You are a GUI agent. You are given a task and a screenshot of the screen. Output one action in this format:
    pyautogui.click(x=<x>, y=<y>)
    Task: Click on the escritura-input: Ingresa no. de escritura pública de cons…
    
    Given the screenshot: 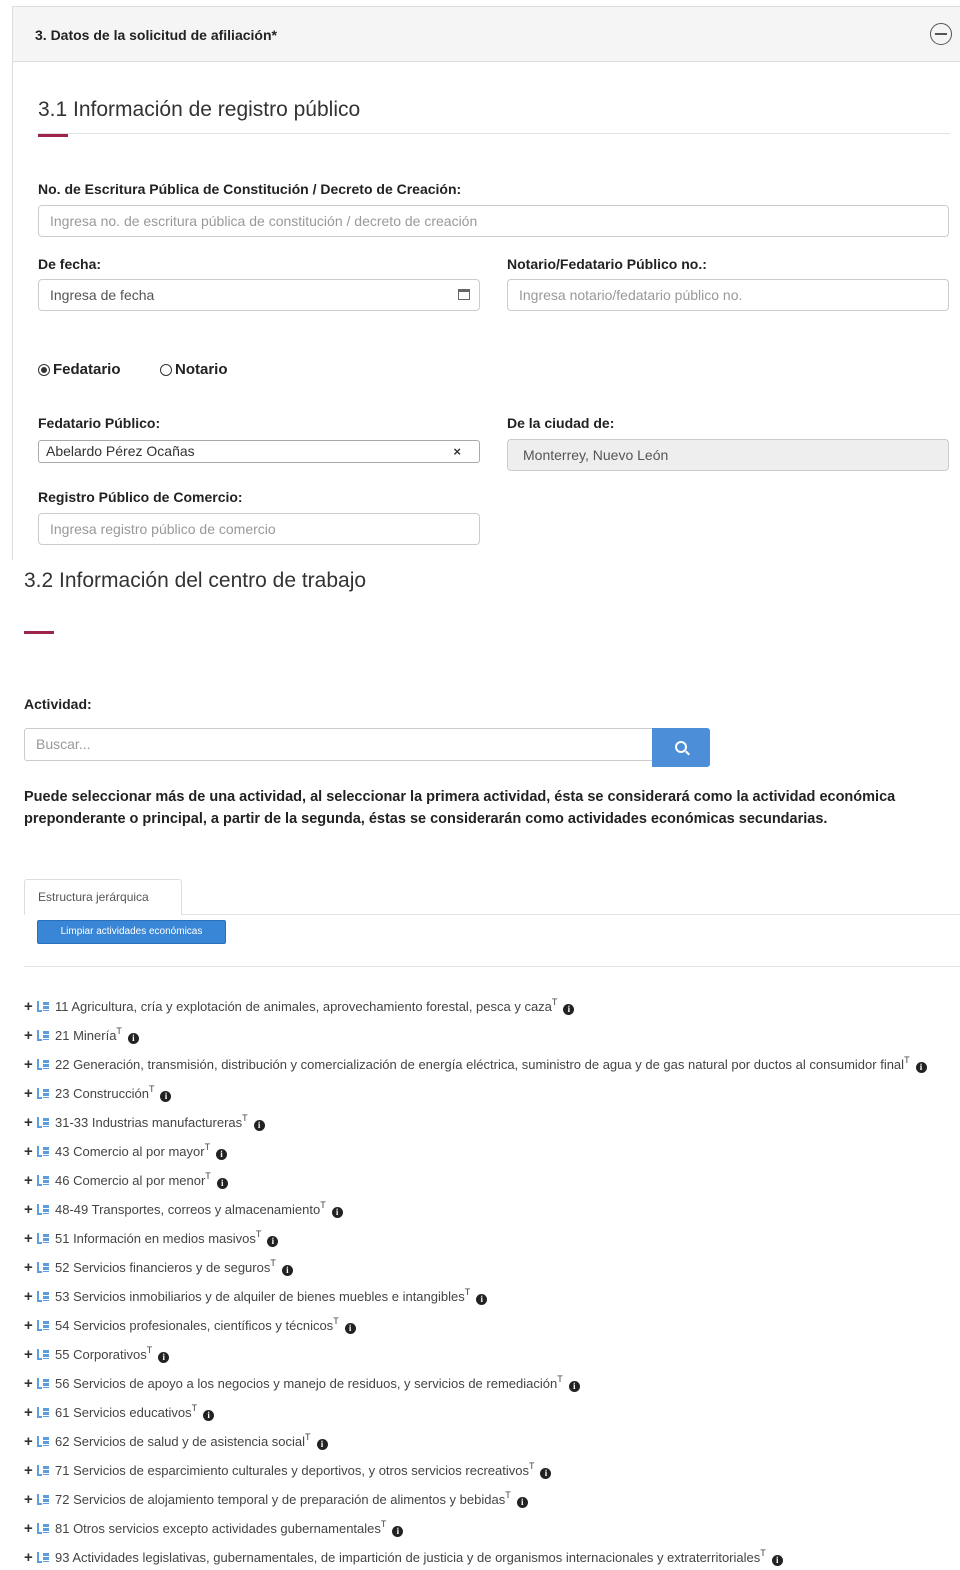 What is the action you would take?
    pyautogui.click(x=493, y=221)
    